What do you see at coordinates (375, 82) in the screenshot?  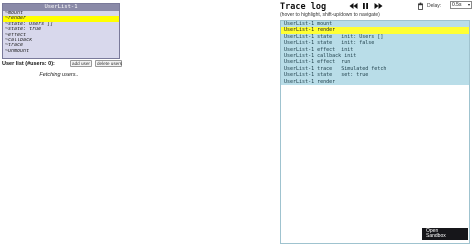 I see `trace-row: UserList-1 render` at bounding box center [375, 82].